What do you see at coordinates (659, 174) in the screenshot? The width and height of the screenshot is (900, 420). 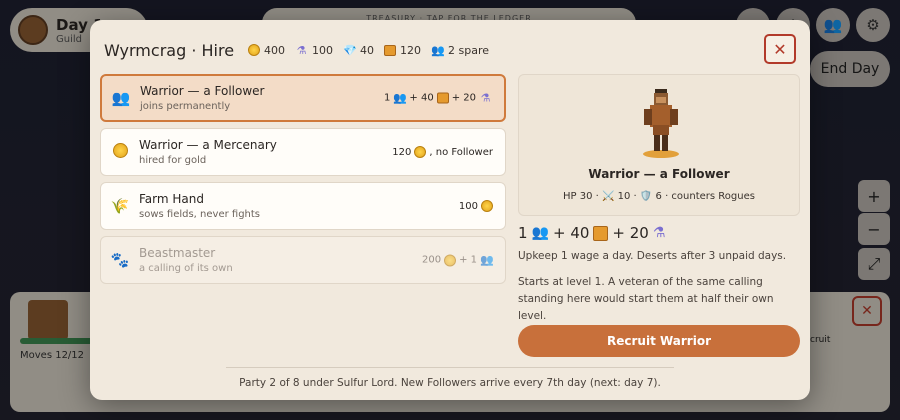 I see `unit-name: Warrior — a Follower` at bounding box center [659, 174].